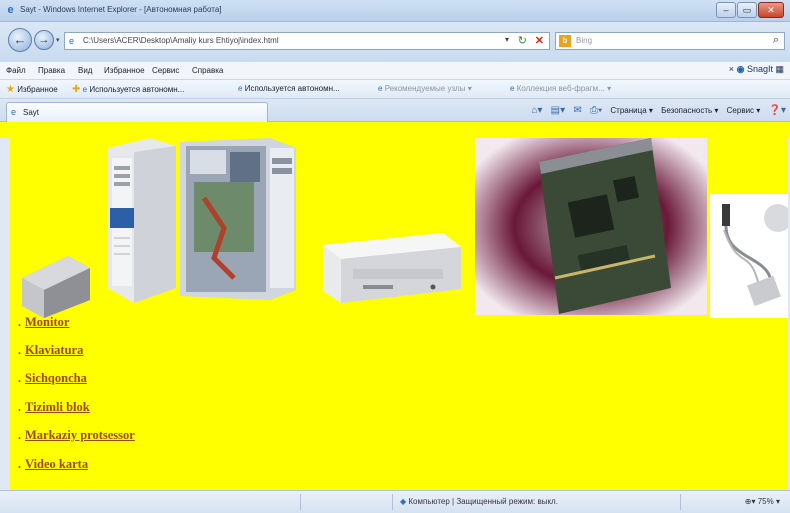 The height and width of the screenshot is (513, 790). Describe the element at coordinates (522, 40) in the screenshot. I see `refresh-icon: ↻` at that location.